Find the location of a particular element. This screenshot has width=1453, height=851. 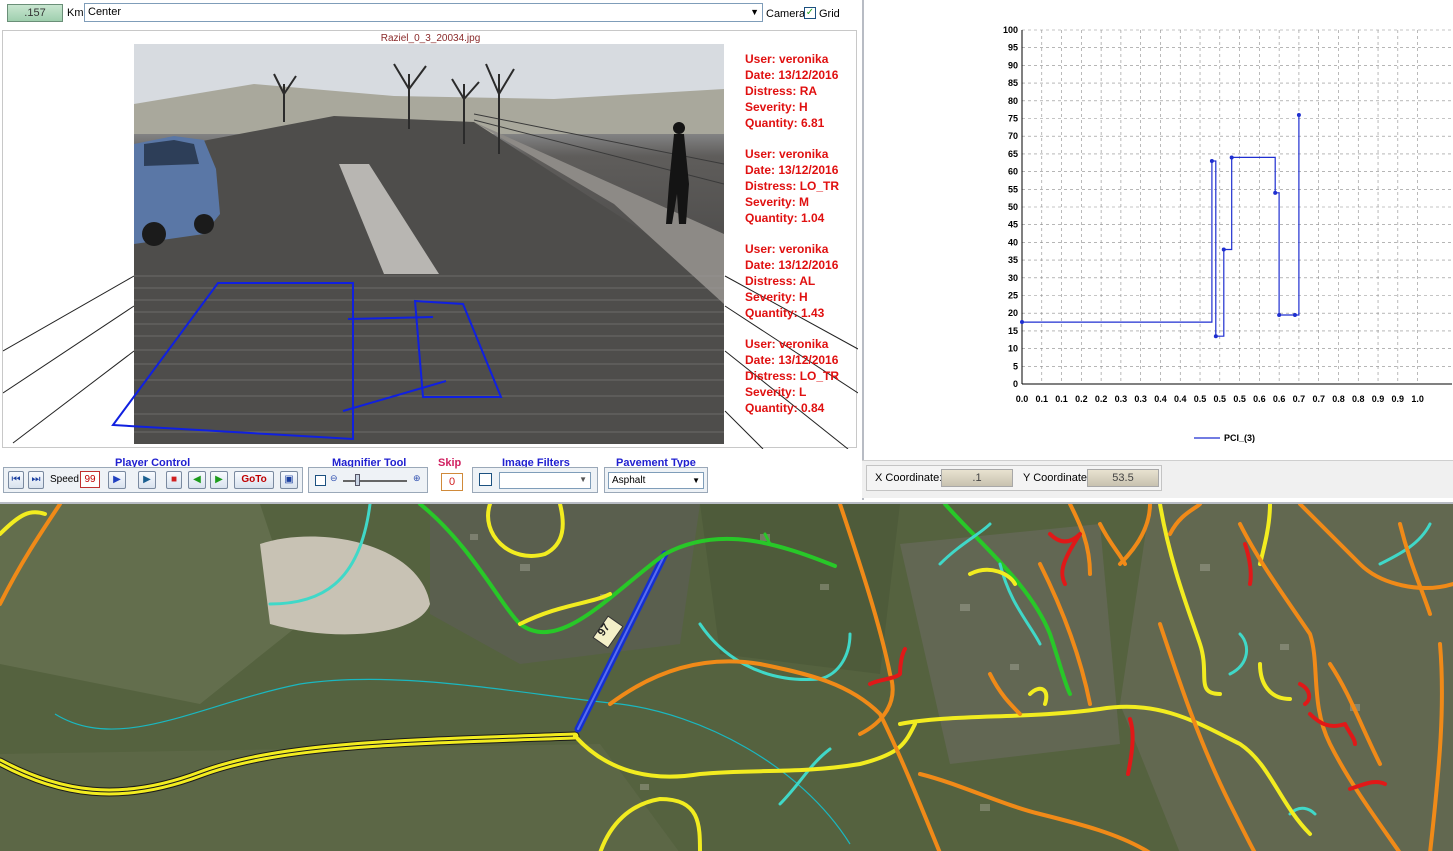

y-tick-label: 90 is located at coordinates (1013, 65).